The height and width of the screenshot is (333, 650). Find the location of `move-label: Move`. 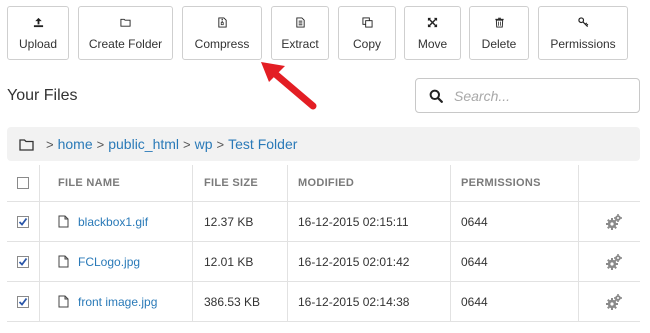

move-label: Move is located at coordinates (432, 44).